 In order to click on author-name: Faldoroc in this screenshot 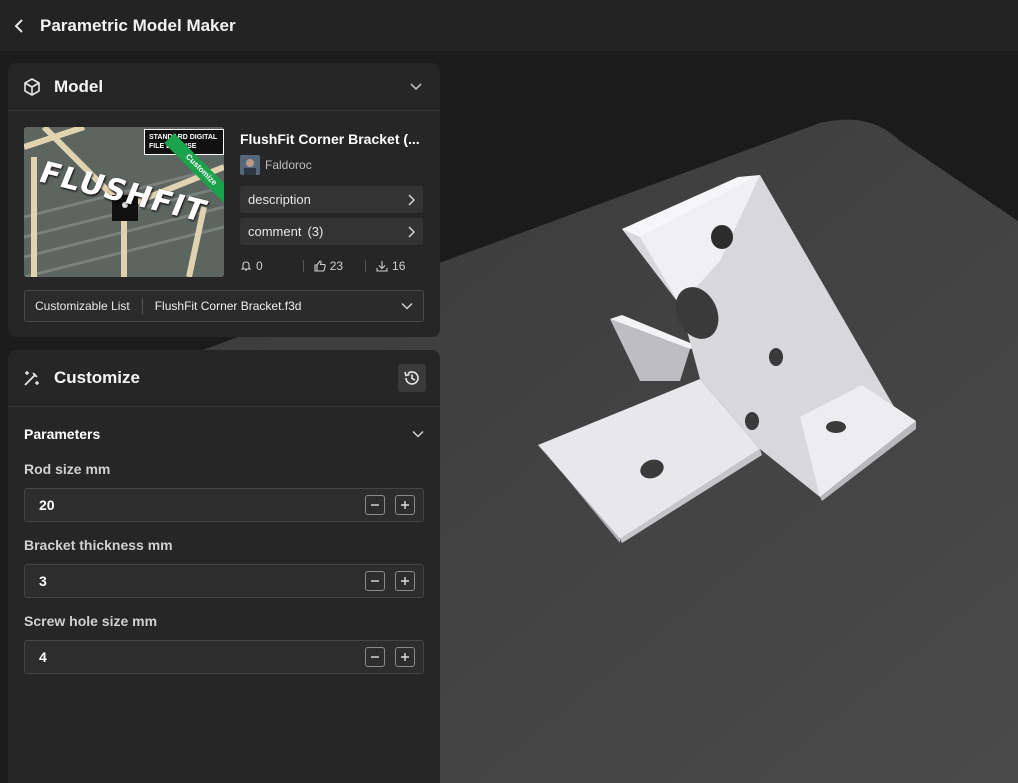, I will do `click(288, 165)`.